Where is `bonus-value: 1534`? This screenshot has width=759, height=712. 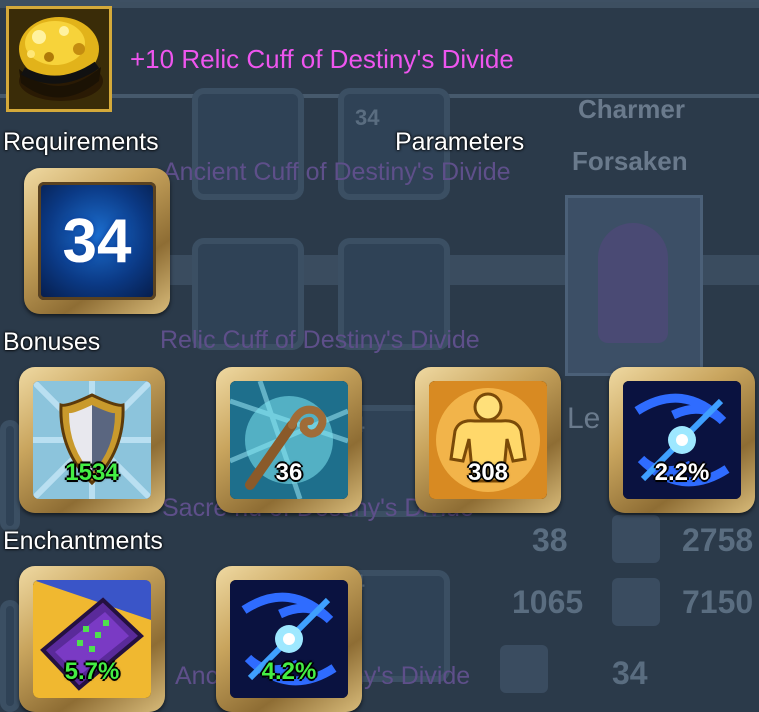
bonus-value: 1534 is located at coordinates (92, 472).